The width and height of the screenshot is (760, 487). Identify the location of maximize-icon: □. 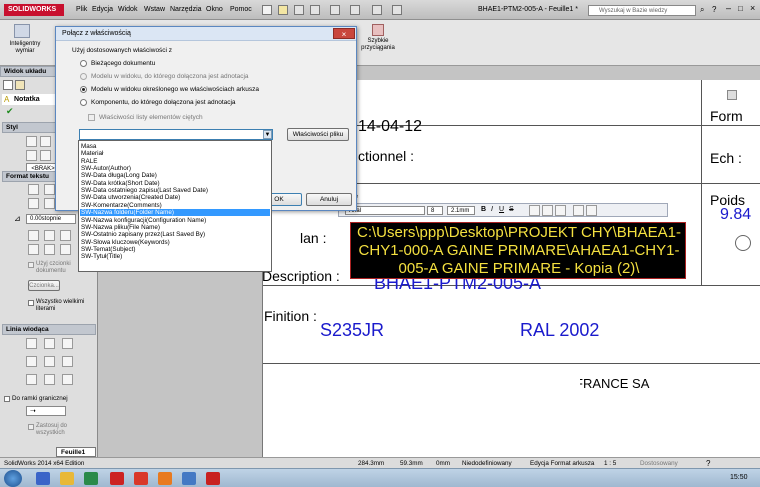
(740, 8).